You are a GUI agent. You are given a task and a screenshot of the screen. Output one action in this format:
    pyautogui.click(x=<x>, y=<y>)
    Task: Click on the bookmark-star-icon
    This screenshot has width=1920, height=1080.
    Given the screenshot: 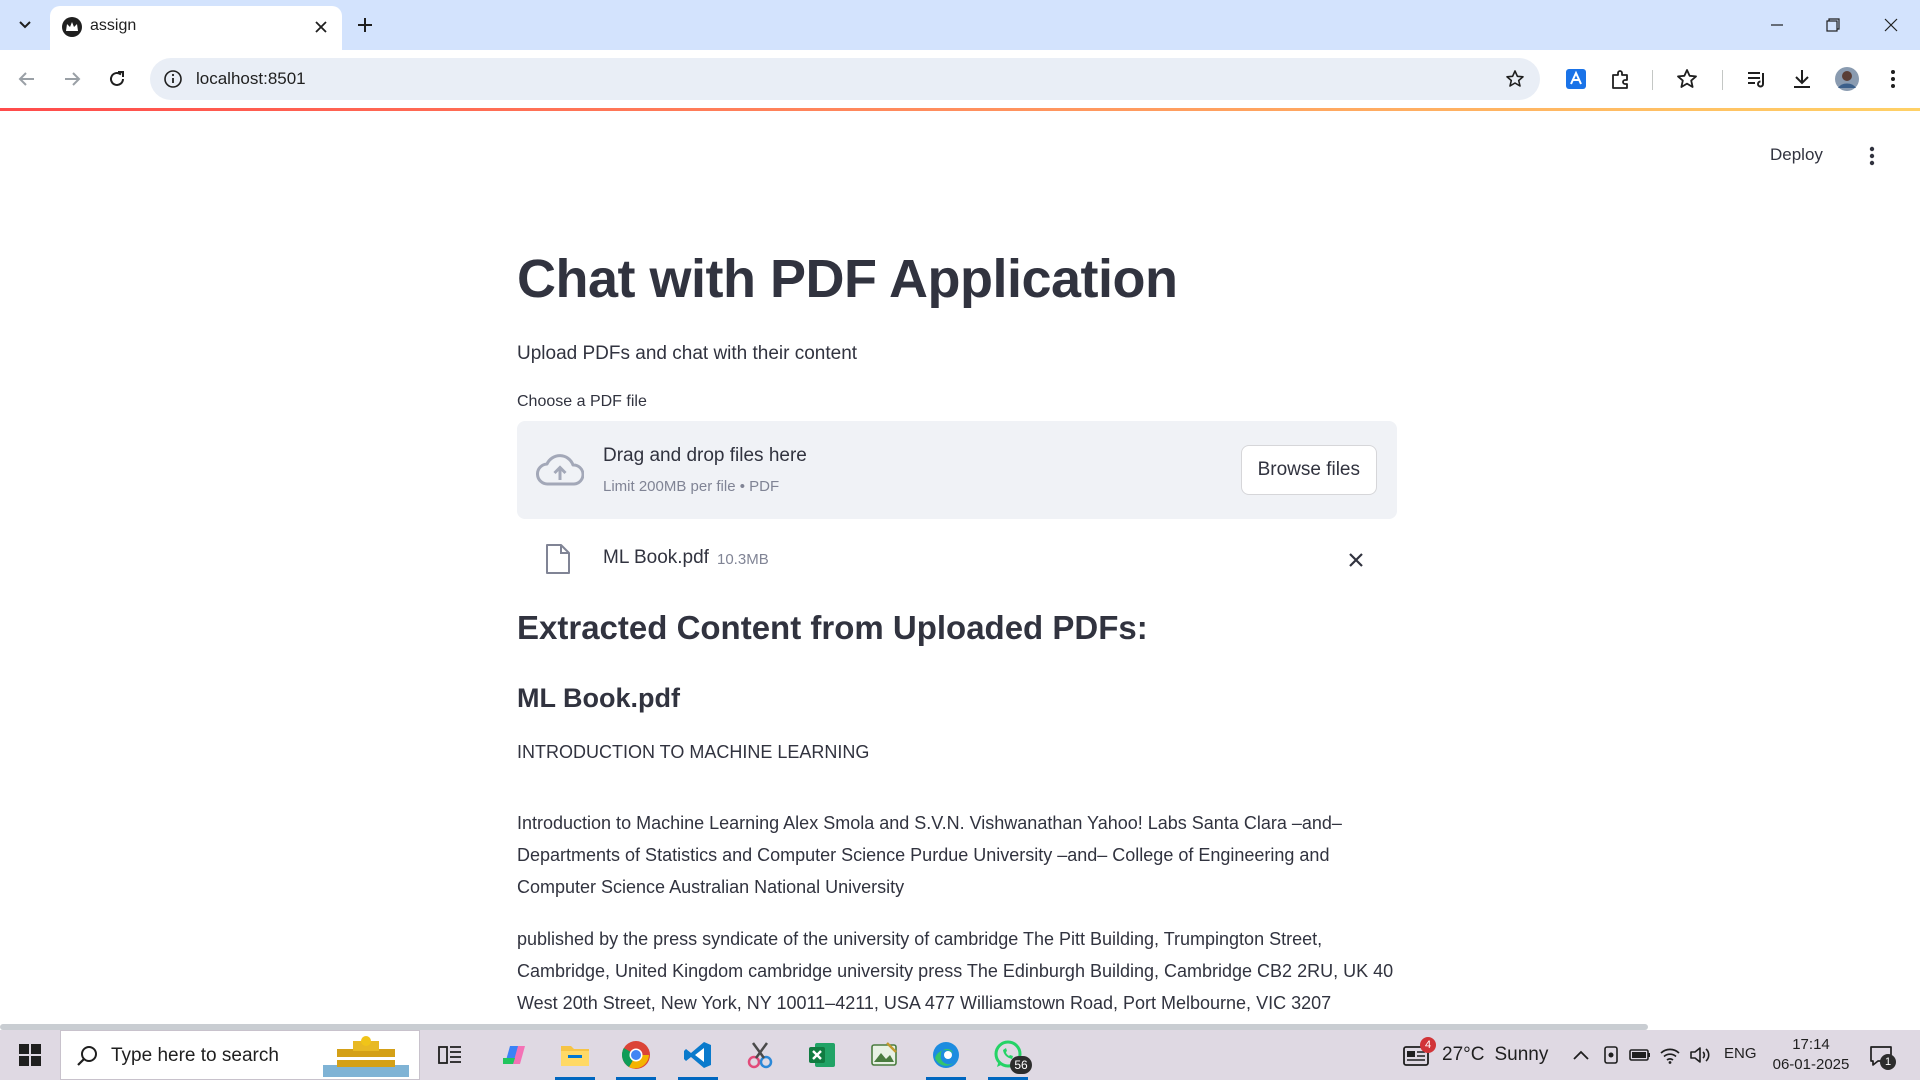 What is the action you would take?
    pyautogui.click(x=1515, y=79)
    